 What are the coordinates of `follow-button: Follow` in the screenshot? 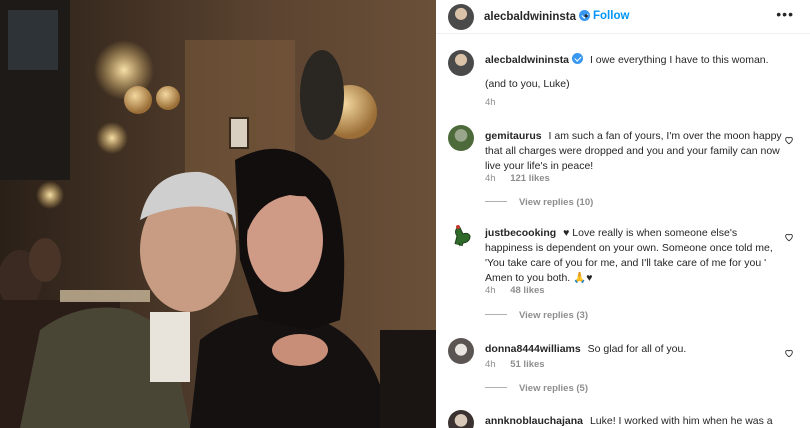 It's located at (611, 16).